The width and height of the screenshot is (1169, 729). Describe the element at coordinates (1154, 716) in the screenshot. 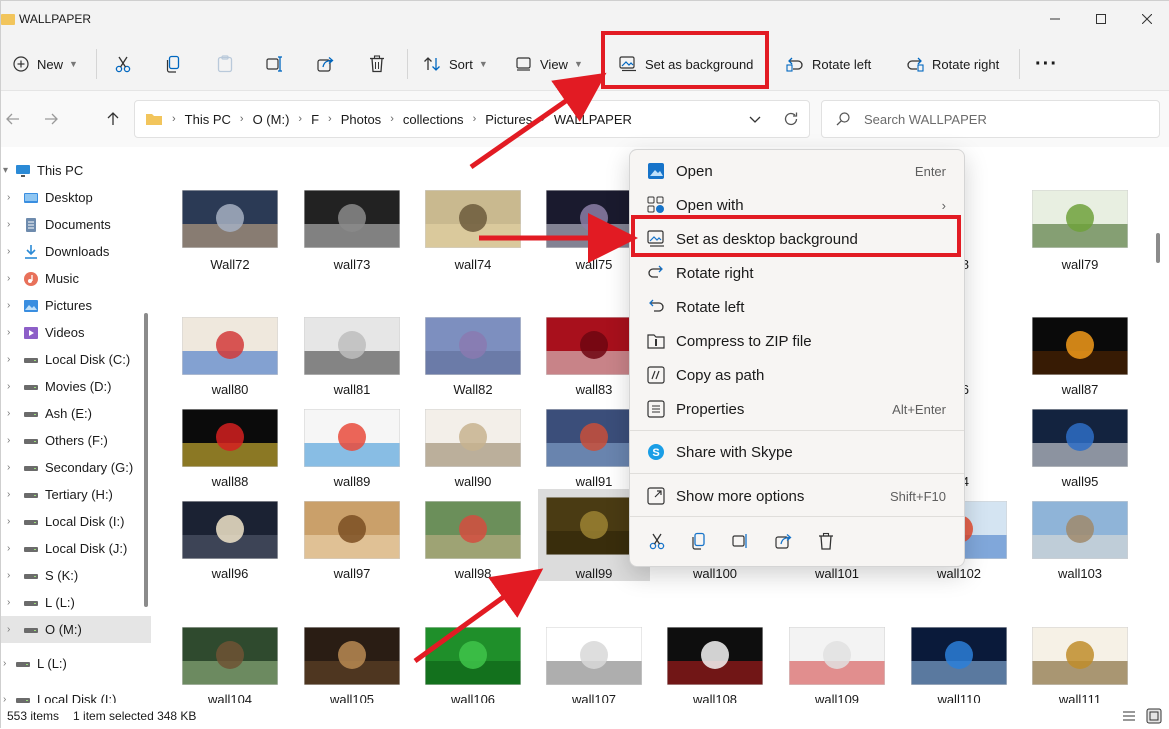

I see `large-icons-view-icon` at that location.